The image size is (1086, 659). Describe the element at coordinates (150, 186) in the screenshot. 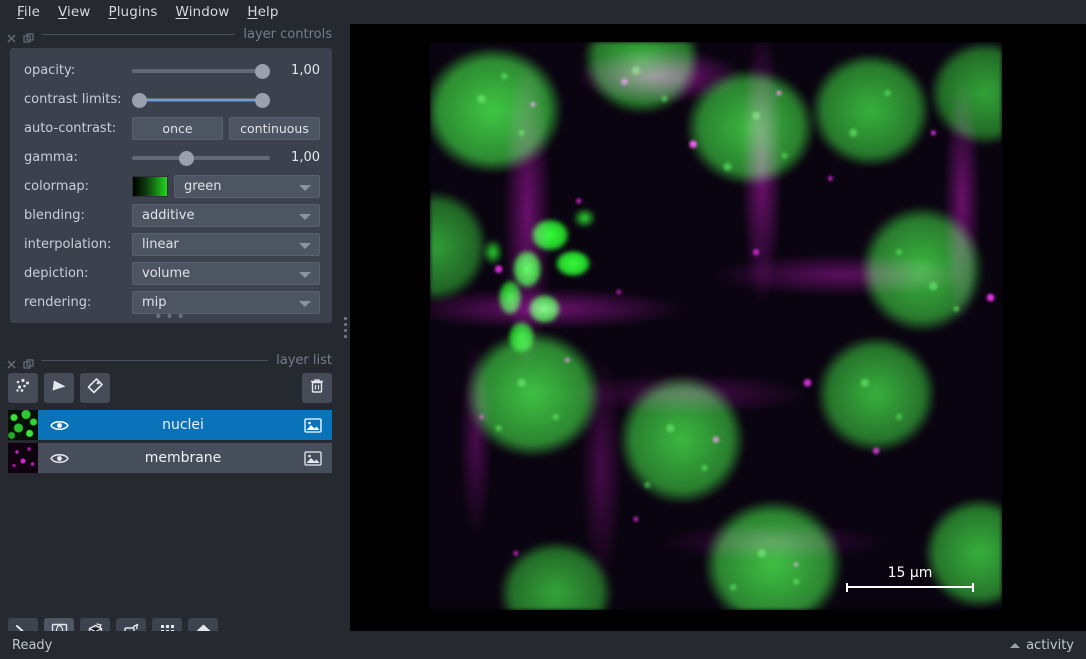

I see `colormap-swatch` at that location.